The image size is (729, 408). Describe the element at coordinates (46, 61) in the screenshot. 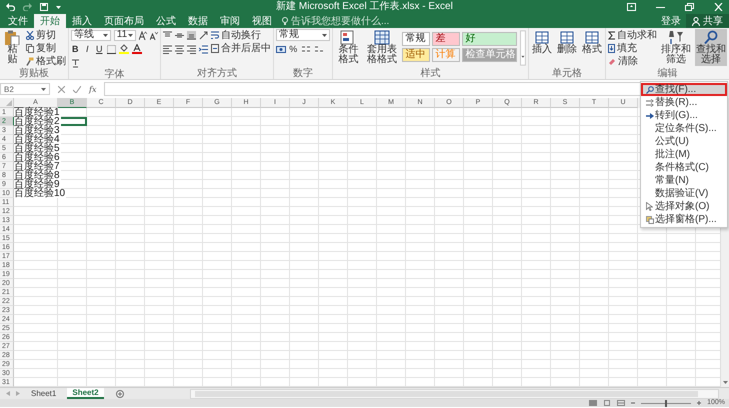

I see `format-painter-button: 格式刷` at that location.